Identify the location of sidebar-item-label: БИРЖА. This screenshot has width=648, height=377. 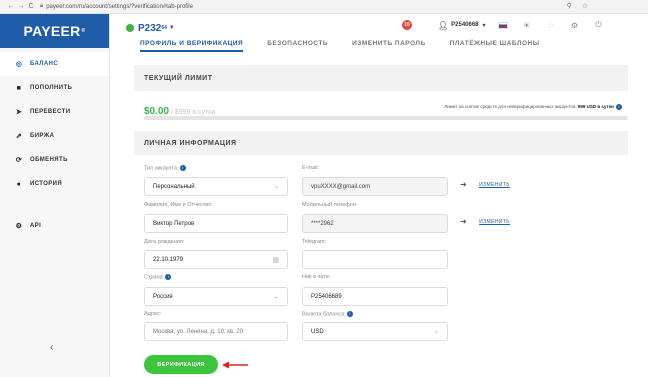
(42, 136).